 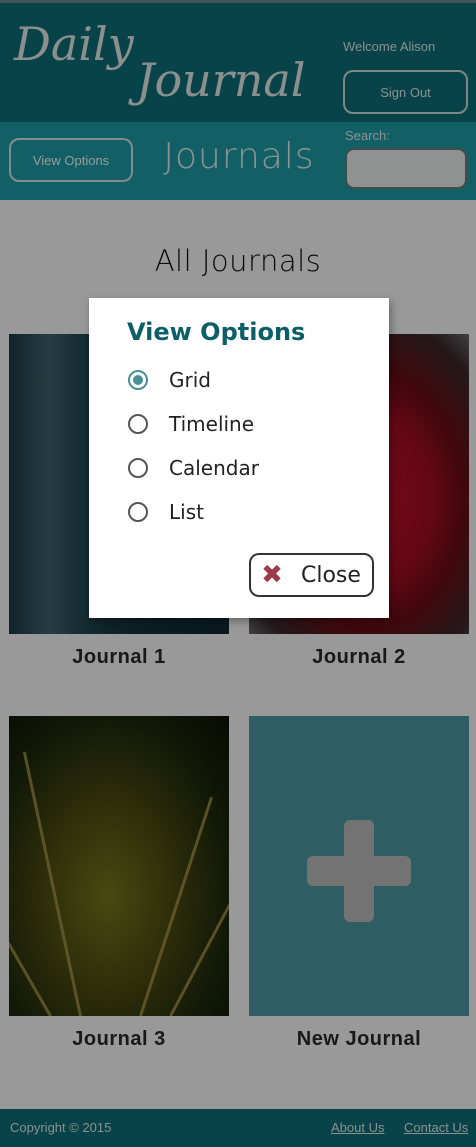 I want to click on view-option-grid: Grid, so click(x=169, y=380).